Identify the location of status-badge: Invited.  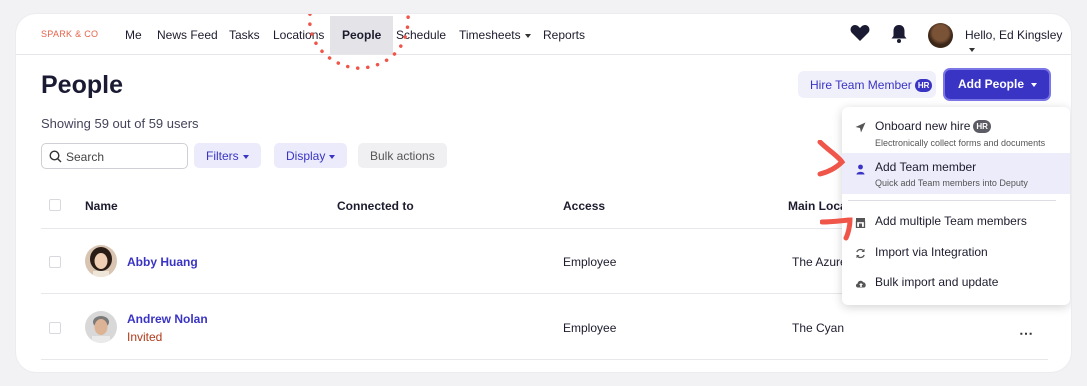
(145, 337).